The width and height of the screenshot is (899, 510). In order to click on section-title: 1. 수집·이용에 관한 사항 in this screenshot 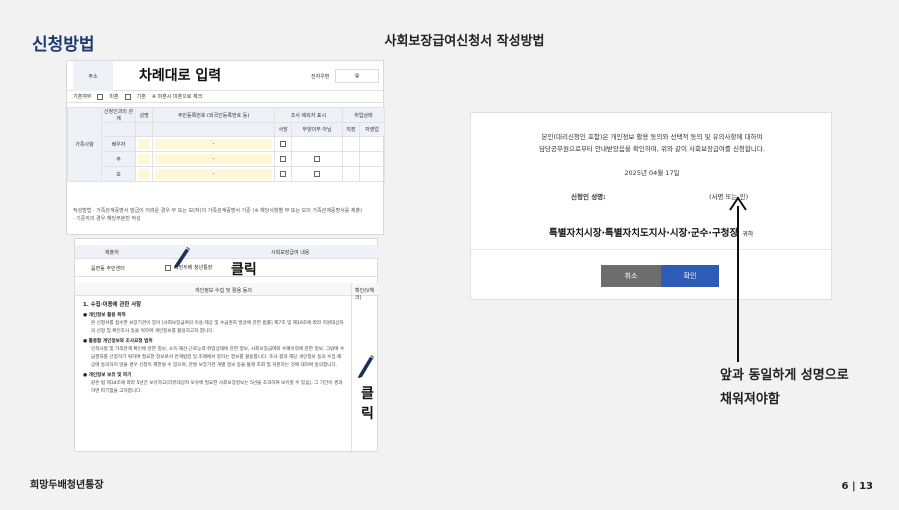, I will do `click(112, 305)`.